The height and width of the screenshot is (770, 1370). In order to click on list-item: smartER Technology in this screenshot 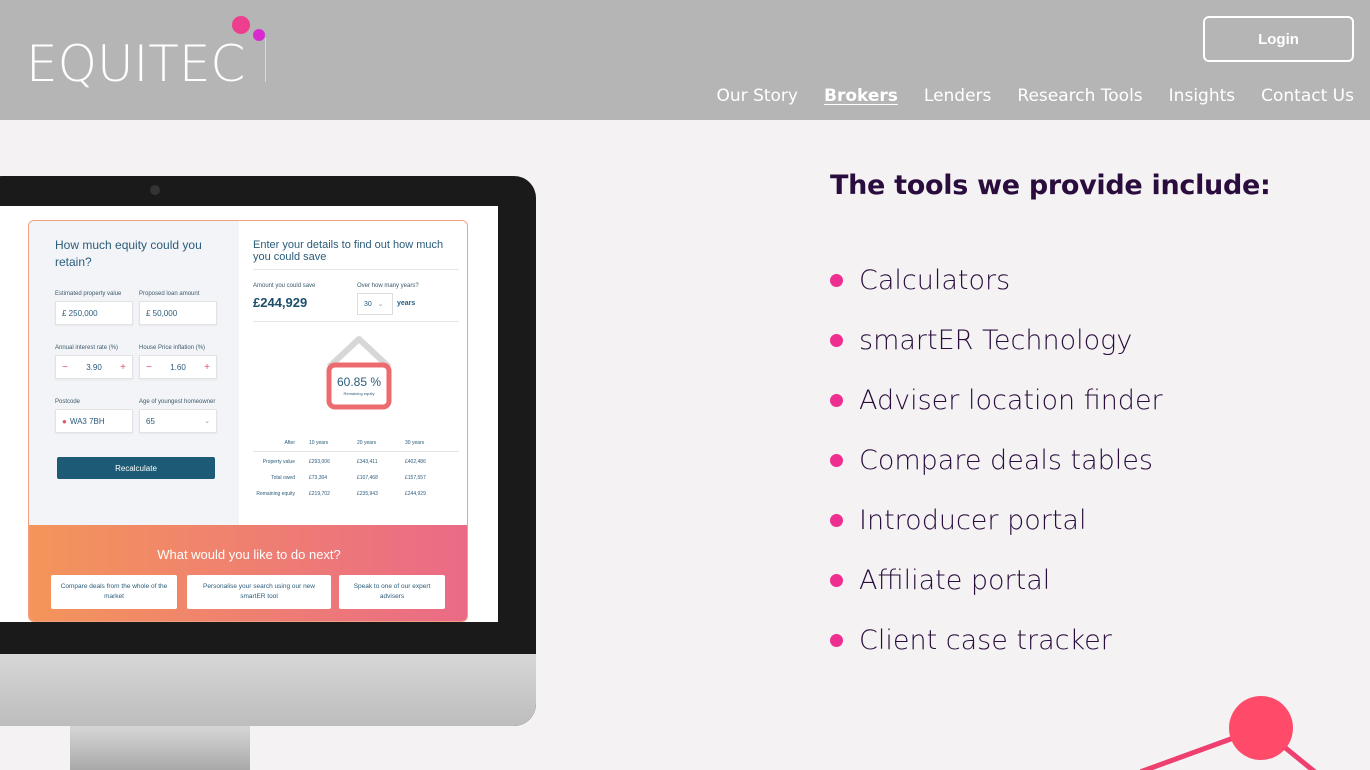, I will do `click(996, 340)`.